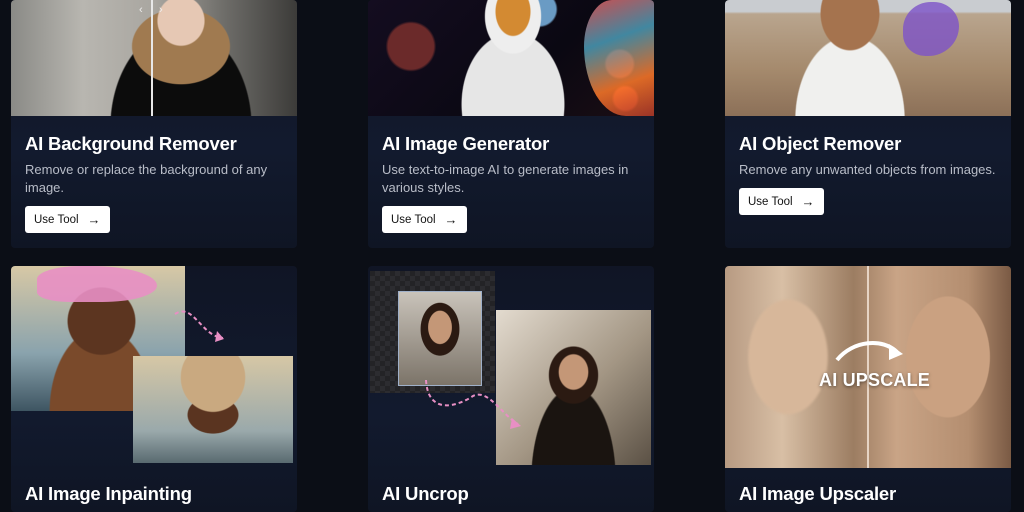 The width and height of the screenshot is (1024, 512). Describe the element at coordinates (466, 143) in the screenshot. I see `card-title: AI Image Generator` at that location.